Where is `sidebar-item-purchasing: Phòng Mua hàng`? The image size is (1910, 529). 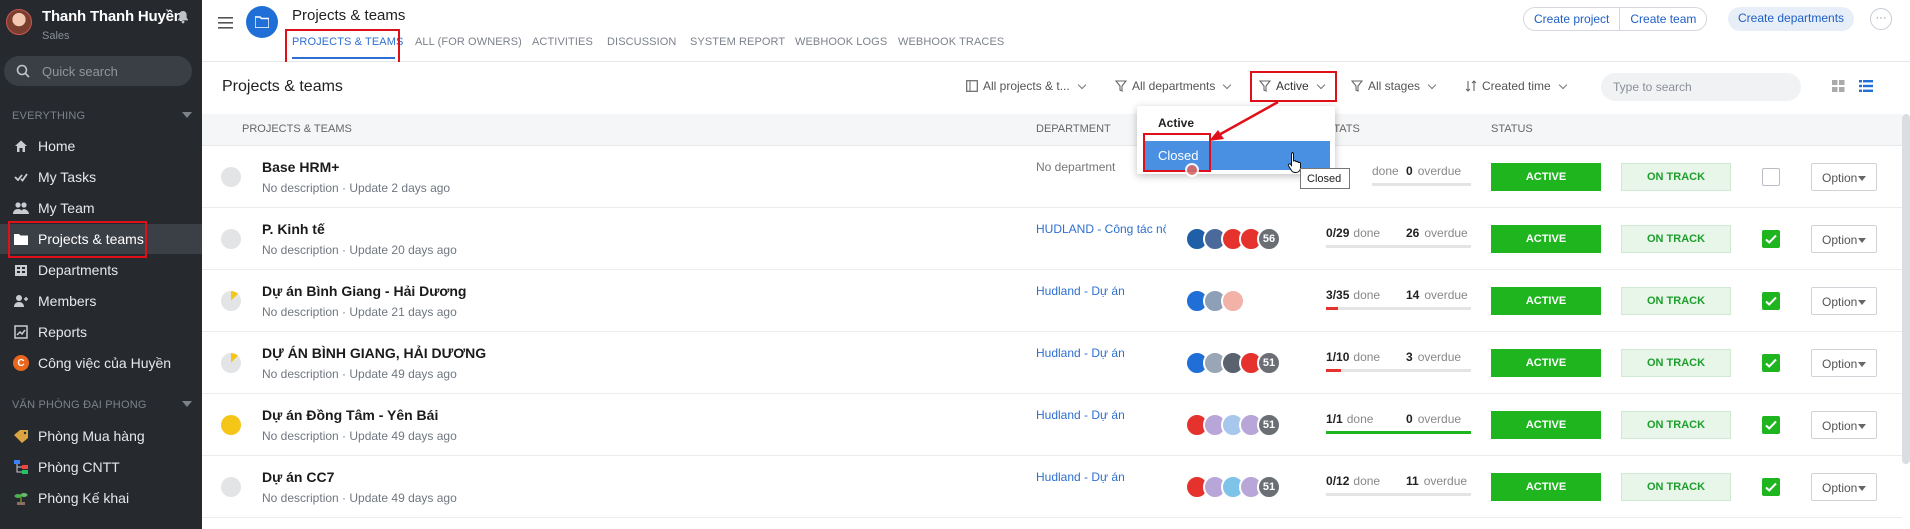 sidebar-item-purchasing: Phòng Mua hàng is located at coordinates (101, 436).